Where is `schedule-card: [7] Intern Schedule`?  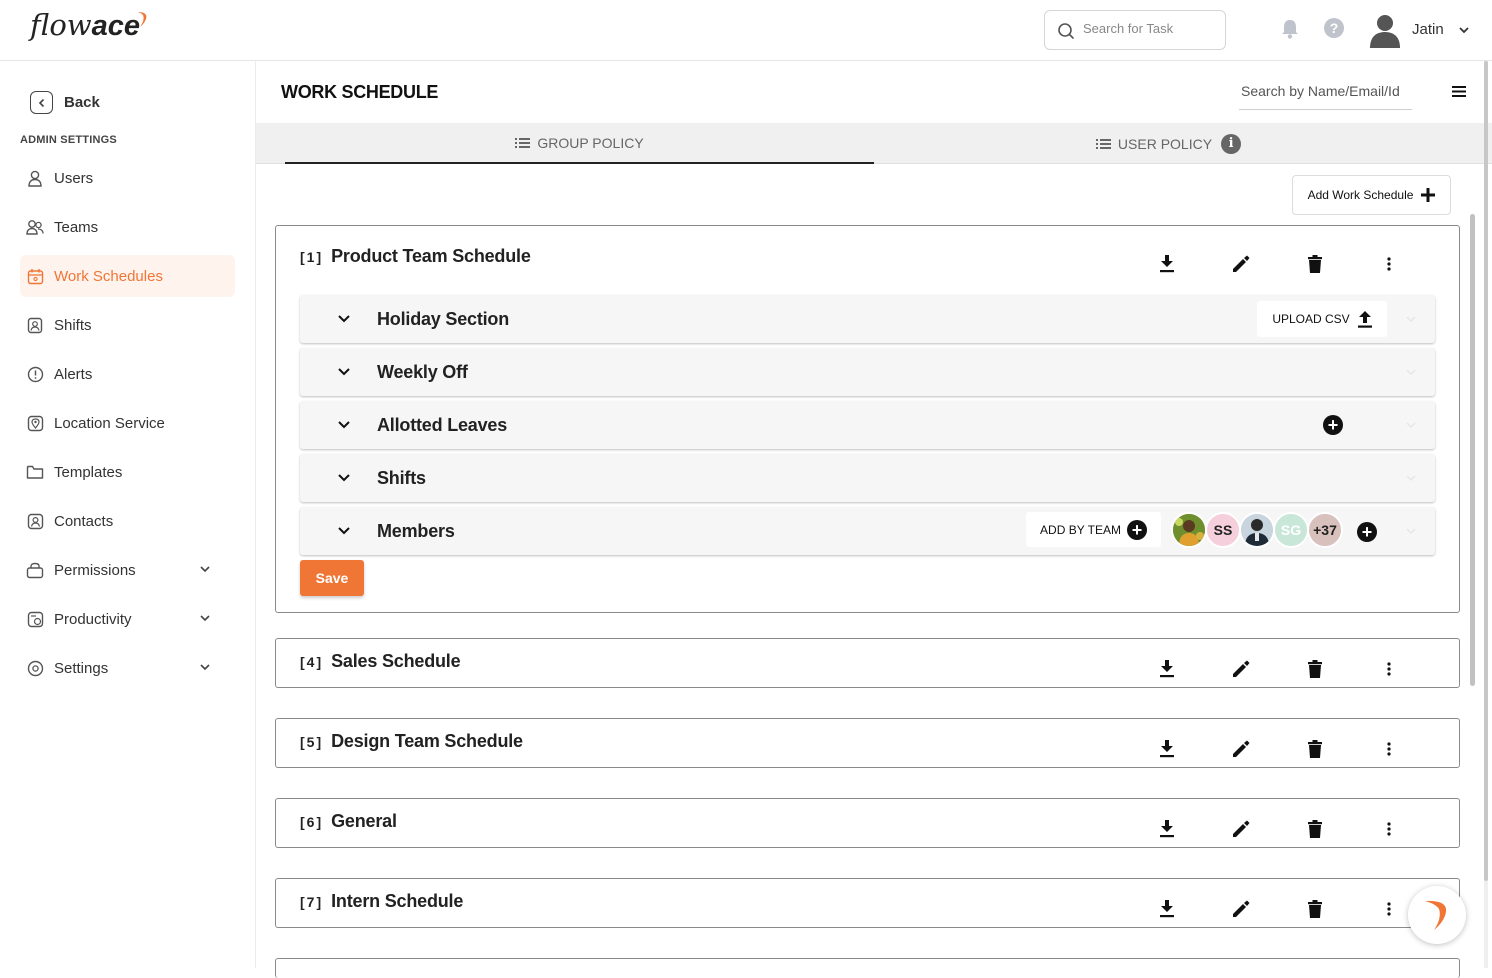
schedule-card: [7] Intern Schedule is located at coordinates (867, 903).